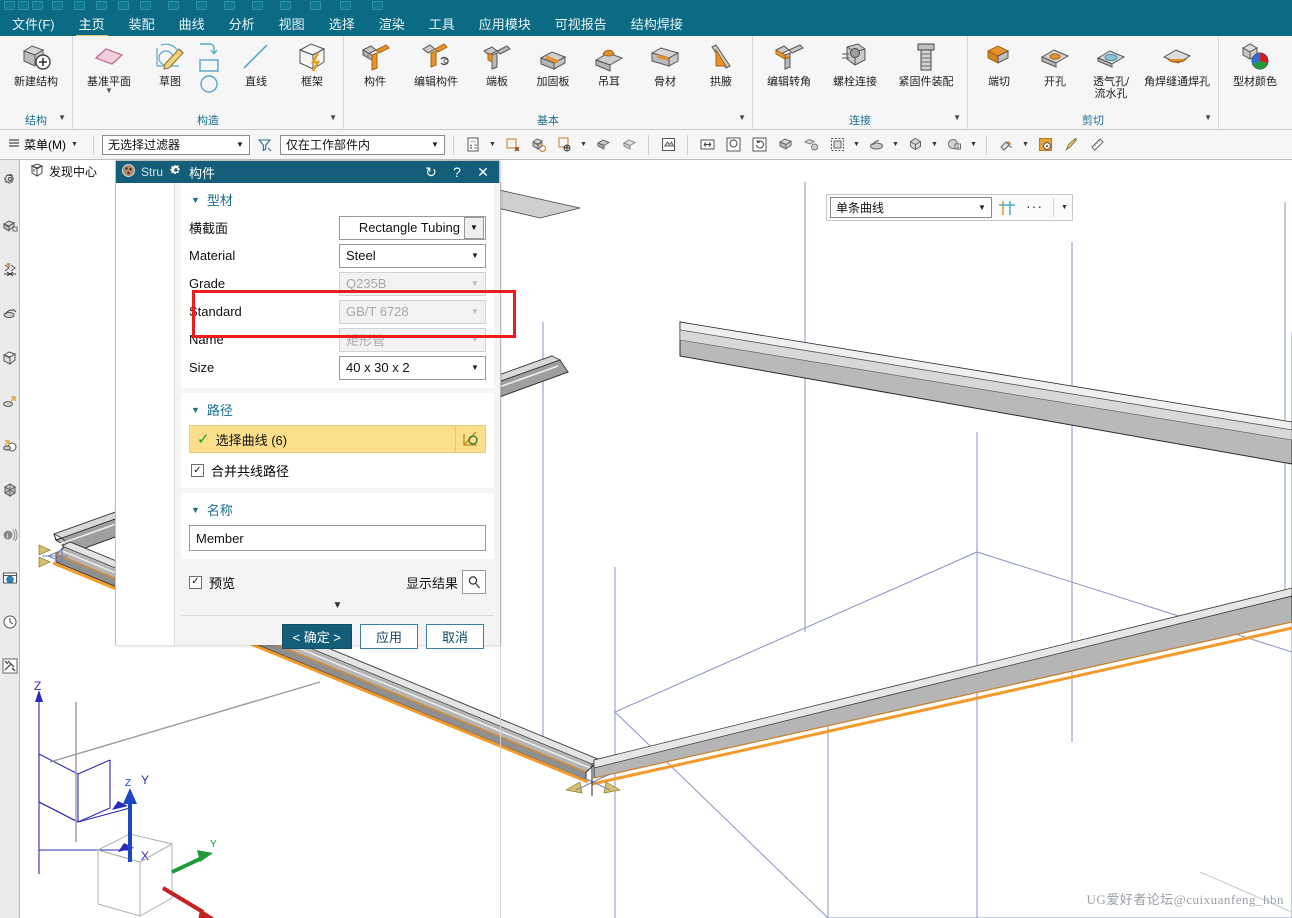 The width and height of the screenshot is (1292, 918). Describe the element at coordinates (915, 145) in the screenshot. I see `orient-view-icon` at that location.